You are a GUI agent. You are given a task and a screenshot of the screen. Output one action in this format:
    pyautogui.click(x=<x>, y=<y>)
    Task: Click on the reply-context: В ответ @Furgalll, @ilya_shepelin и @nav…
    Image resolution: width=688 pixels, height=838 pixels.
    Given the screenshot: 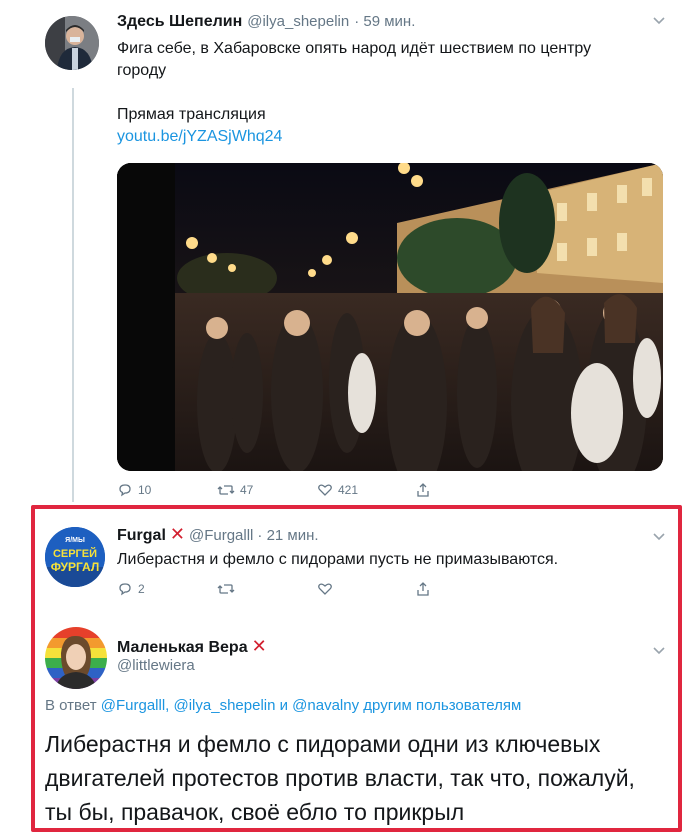 What is the action you would take?
    pyautogui.click(x=283, y=705)
    